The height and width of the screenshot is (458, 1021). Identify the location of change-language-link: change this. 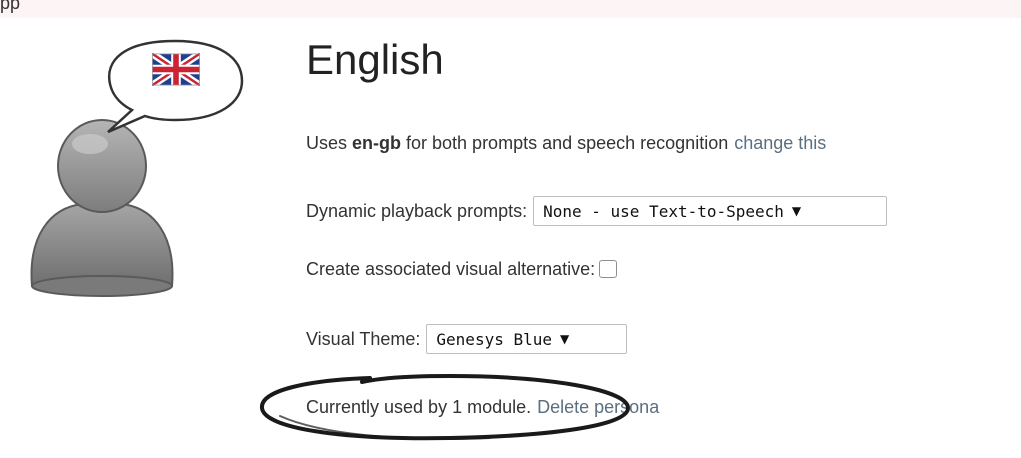
(780, 143).